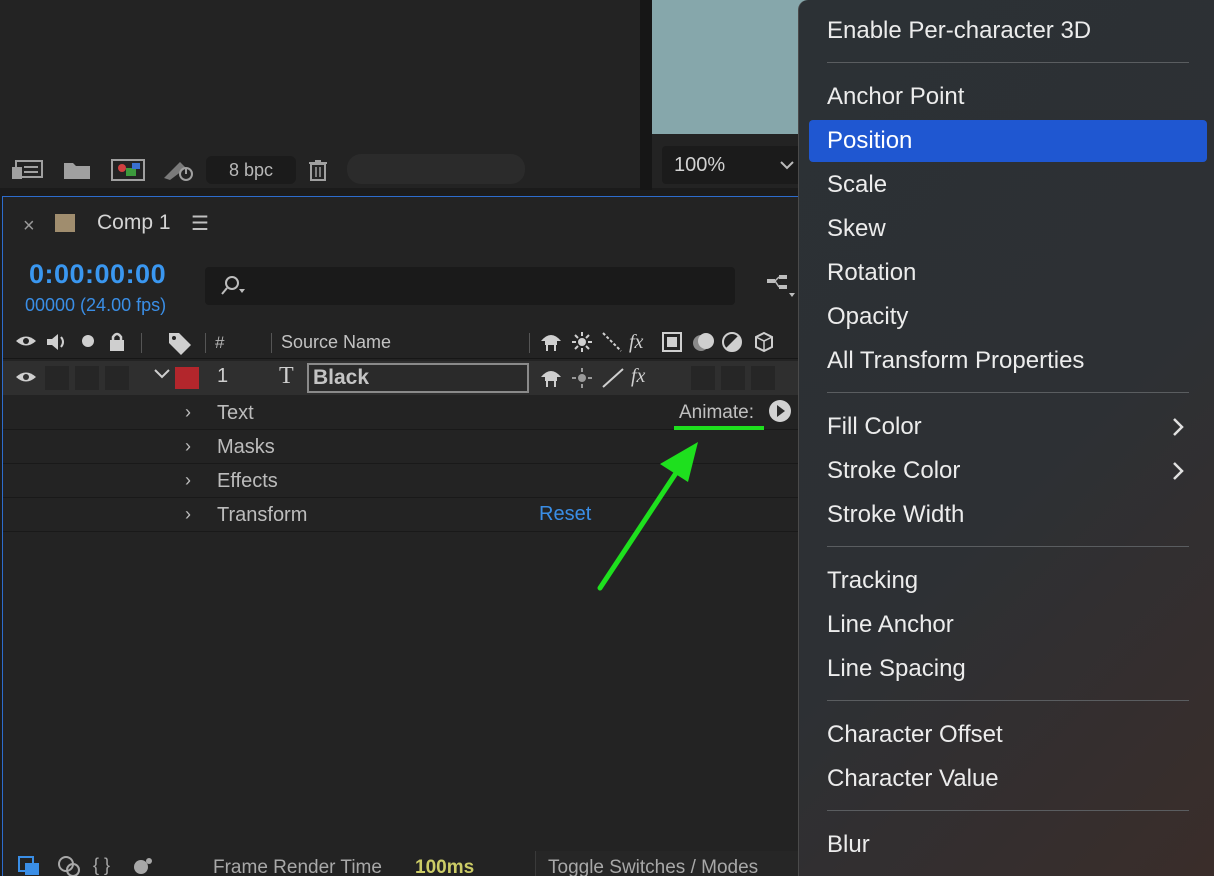 This screenshot has width=1214, height=876. Describe the element at coordinates (297, 866) in the screenshot. I see `frame-render-time-label: Frame Render Time` at that location.